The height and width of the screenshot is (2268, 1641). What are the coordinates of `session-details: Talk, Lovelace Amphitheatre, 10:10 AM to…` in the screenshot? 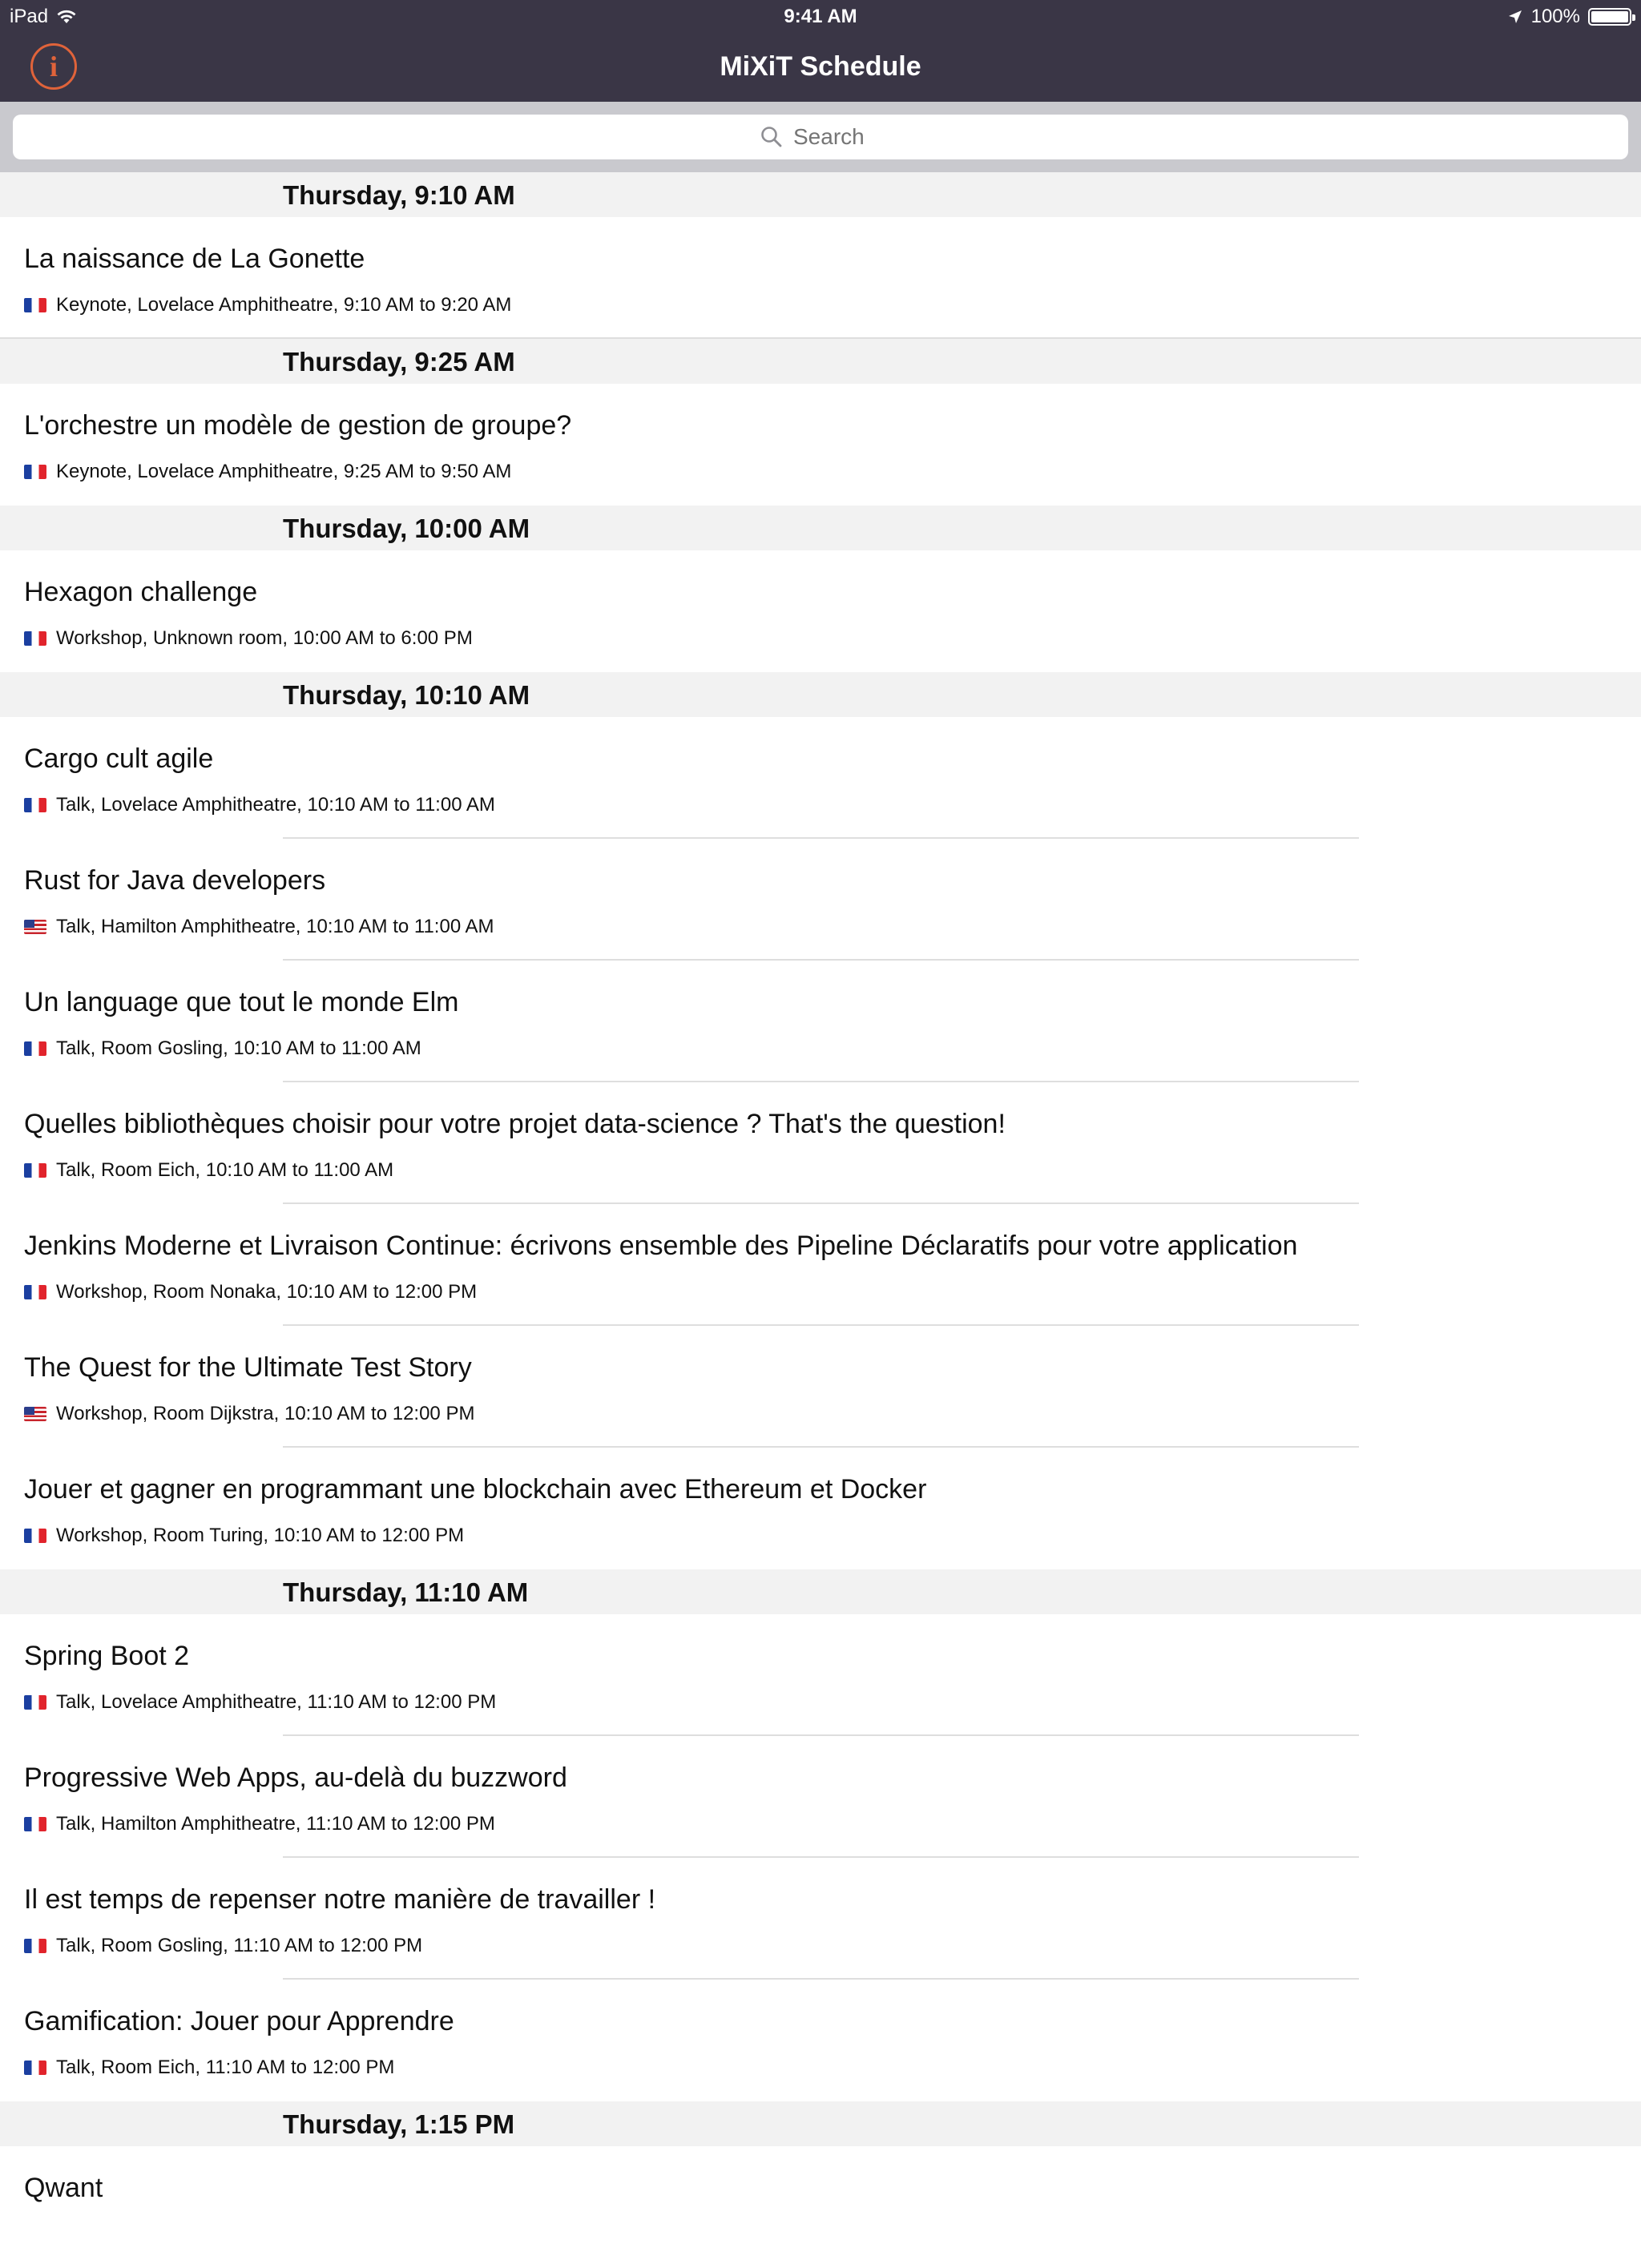 It's located at (275, 805).